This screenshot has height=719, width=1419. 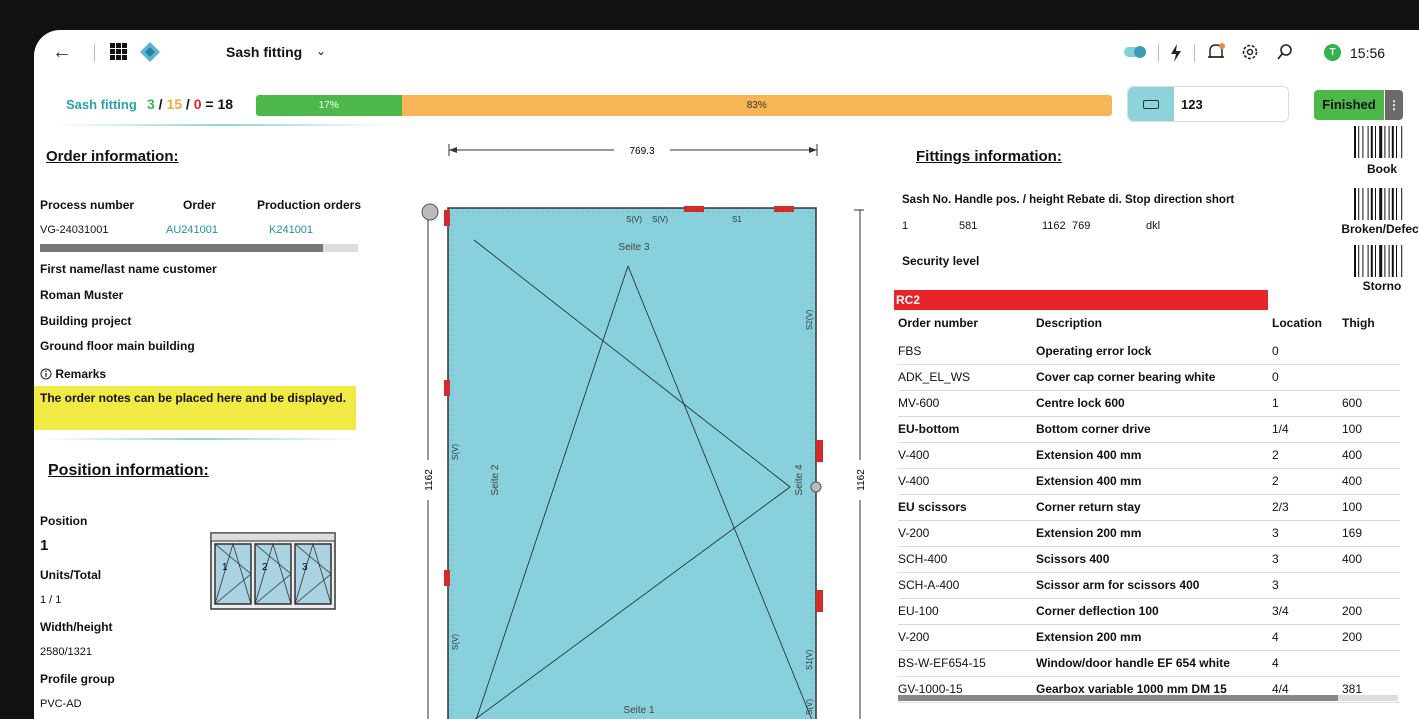 What do you see at coordinates (1307, 663) in the screenshot?
I see `cell-location: 4` at bounding box center [1307, 663].